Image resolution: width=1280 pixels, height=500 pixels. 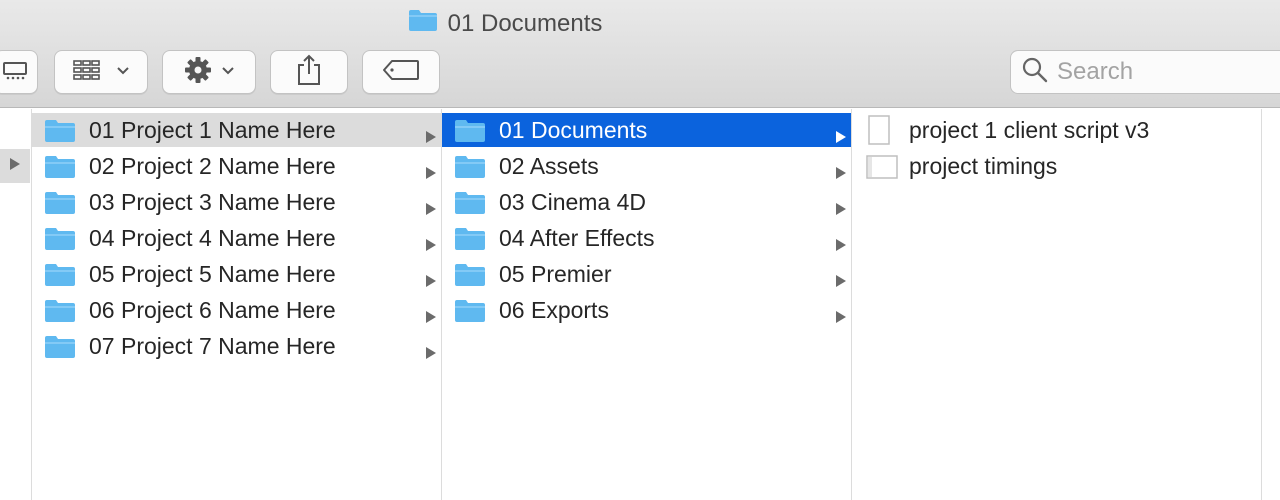 I want to click on item-label: 05 Premier, so click(x=555, y=273).